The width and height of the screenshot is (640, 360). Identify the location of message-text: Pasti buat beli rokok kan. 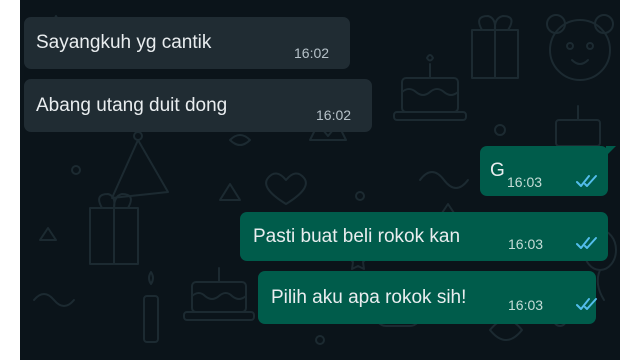
(357, 236).